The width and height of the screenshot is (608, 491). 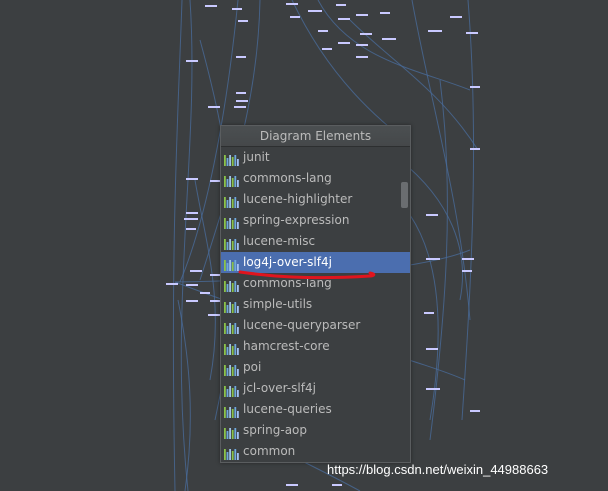 What do you see at coordinates (279, 241) in the screenshot?
I see `item-label: lucene-misc` at bounding box center [279, 241].